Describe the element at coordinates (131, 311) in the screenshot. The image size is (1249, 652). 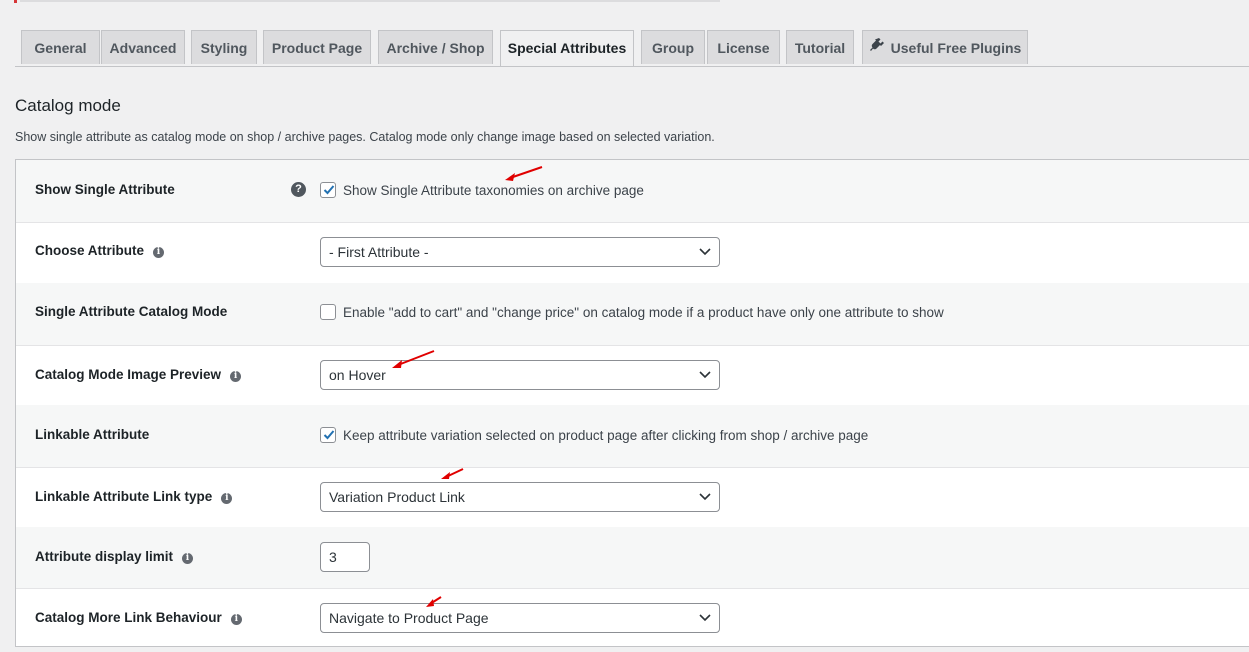
I see `setting-label: Single Attribute Catalog Mode` at that location.